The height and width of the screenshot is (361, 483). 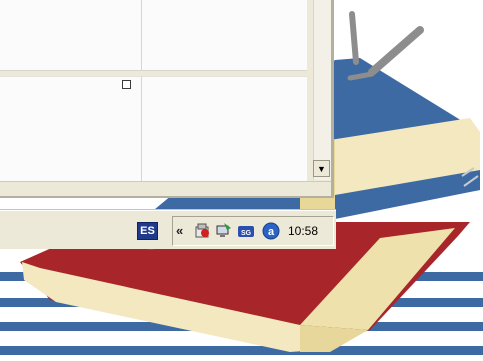 I want to click on show-hidden-icons-button: «, so click(x=179, y=230).